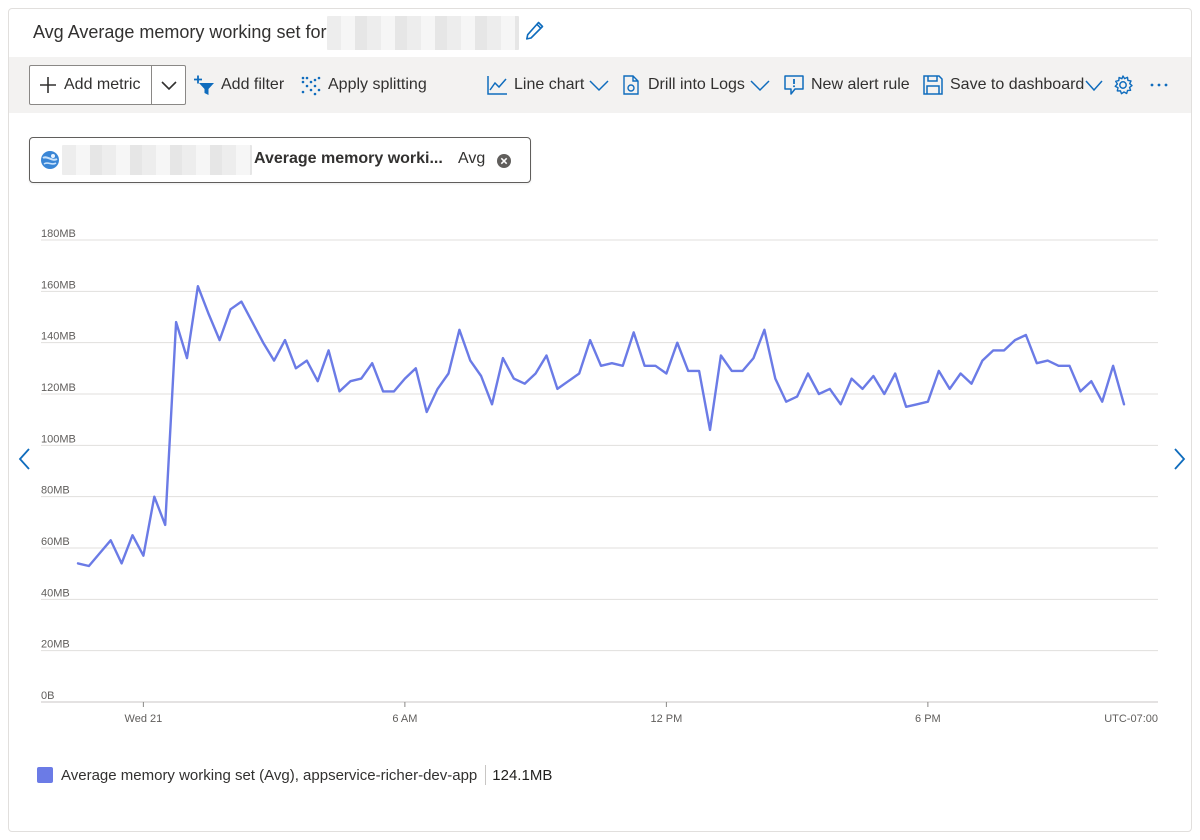 This screenshot has height=840, width=1200. What do you see at coordinates (522, 775) in the screenshot?
I see `legend-summary-value: 124.1MB` at bounding box center [522, 775].